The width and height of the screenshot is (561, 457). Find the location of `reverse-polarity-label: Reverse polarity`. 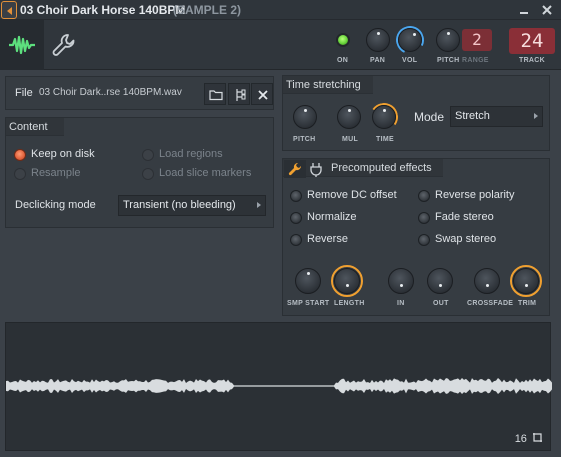

reverse-polarity-label: Reverse polarity is located at coordinates (475, 195).